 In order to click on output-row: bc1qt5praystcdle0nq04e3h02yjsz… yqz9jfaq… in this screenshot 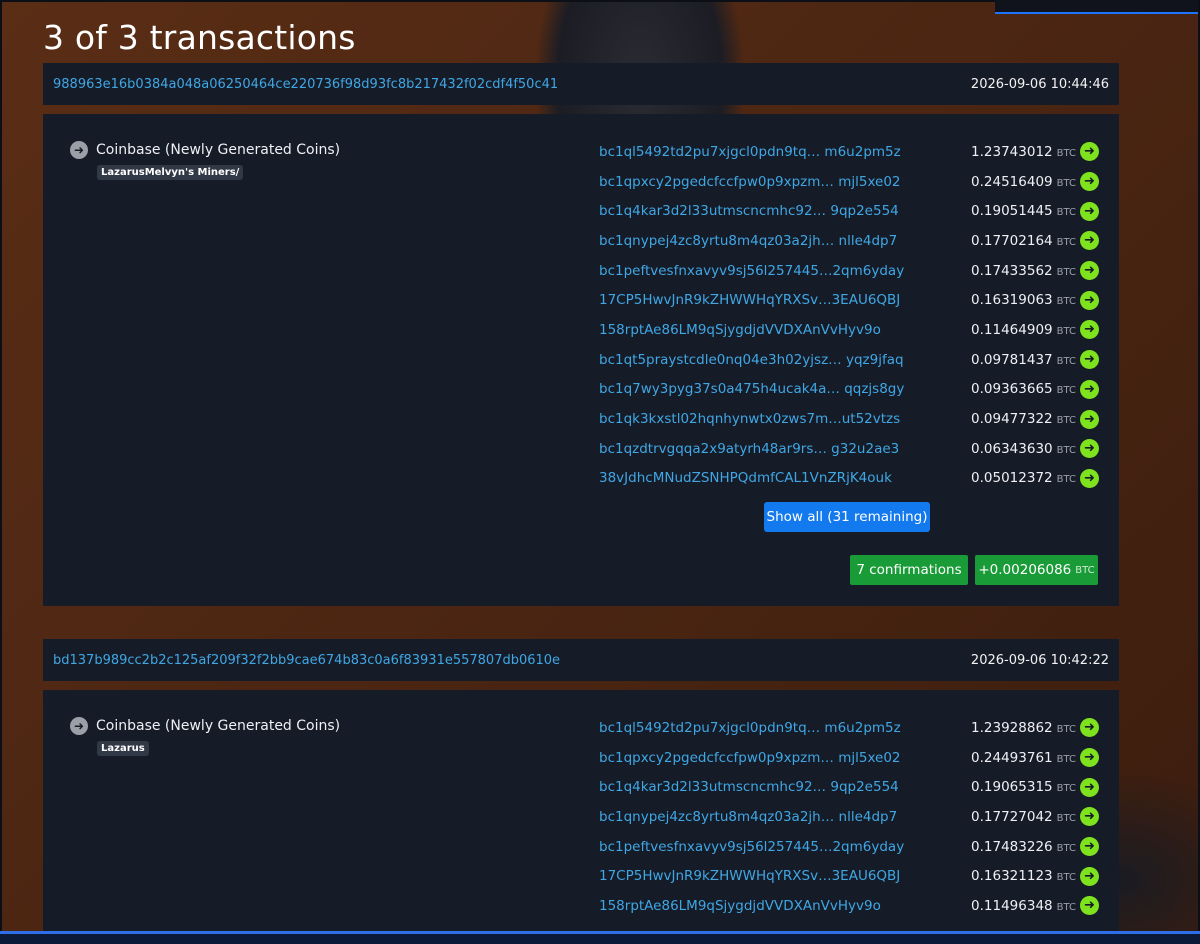, I will do `click(849, 360)`.